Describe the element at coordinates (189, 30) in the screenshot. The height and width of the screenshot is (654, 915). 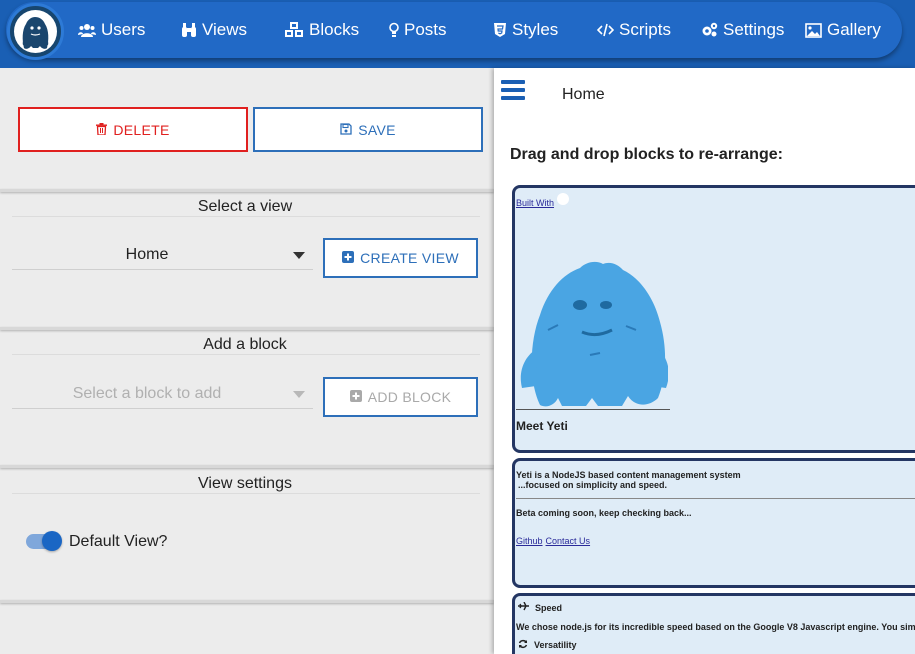
I see `binoculars-icon` at that location.